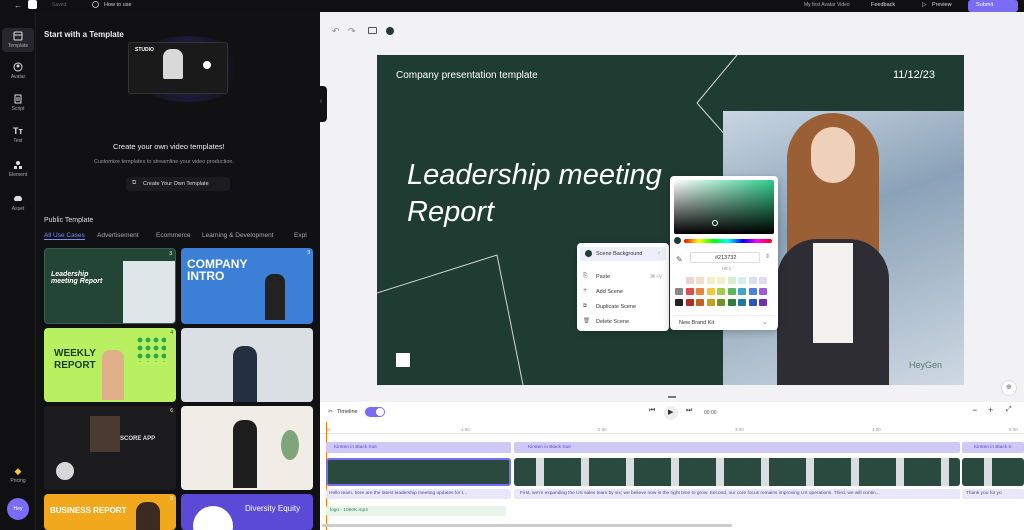 This screenshot has height=530, width=1024. What do you see at coordinates (527, 525) in the screenshot?
I see `timeline-scrollbar` at bounding box center [527, 525].